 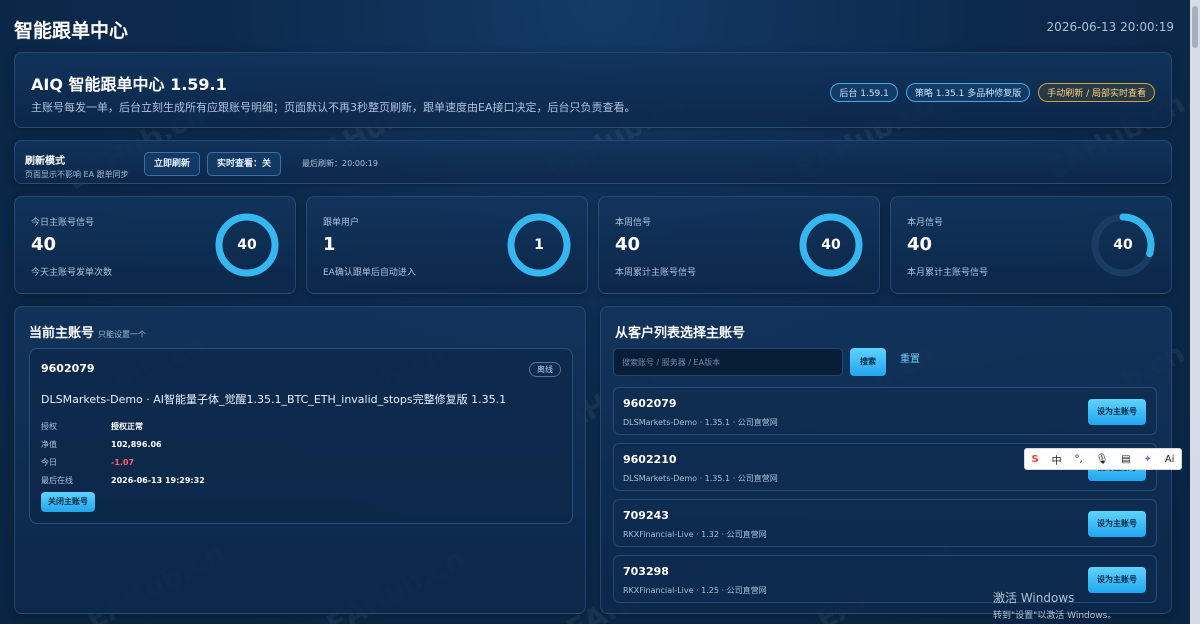 I want to click on status-badge: 离线, so click(x=545, y=369).